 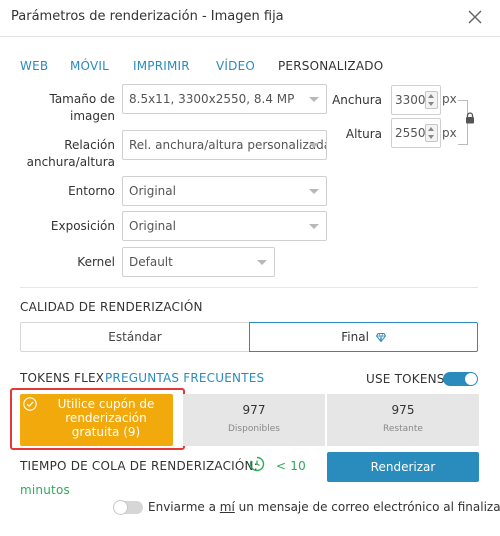 I want to click on width-label: Anchura, so click(x=357, y=100).